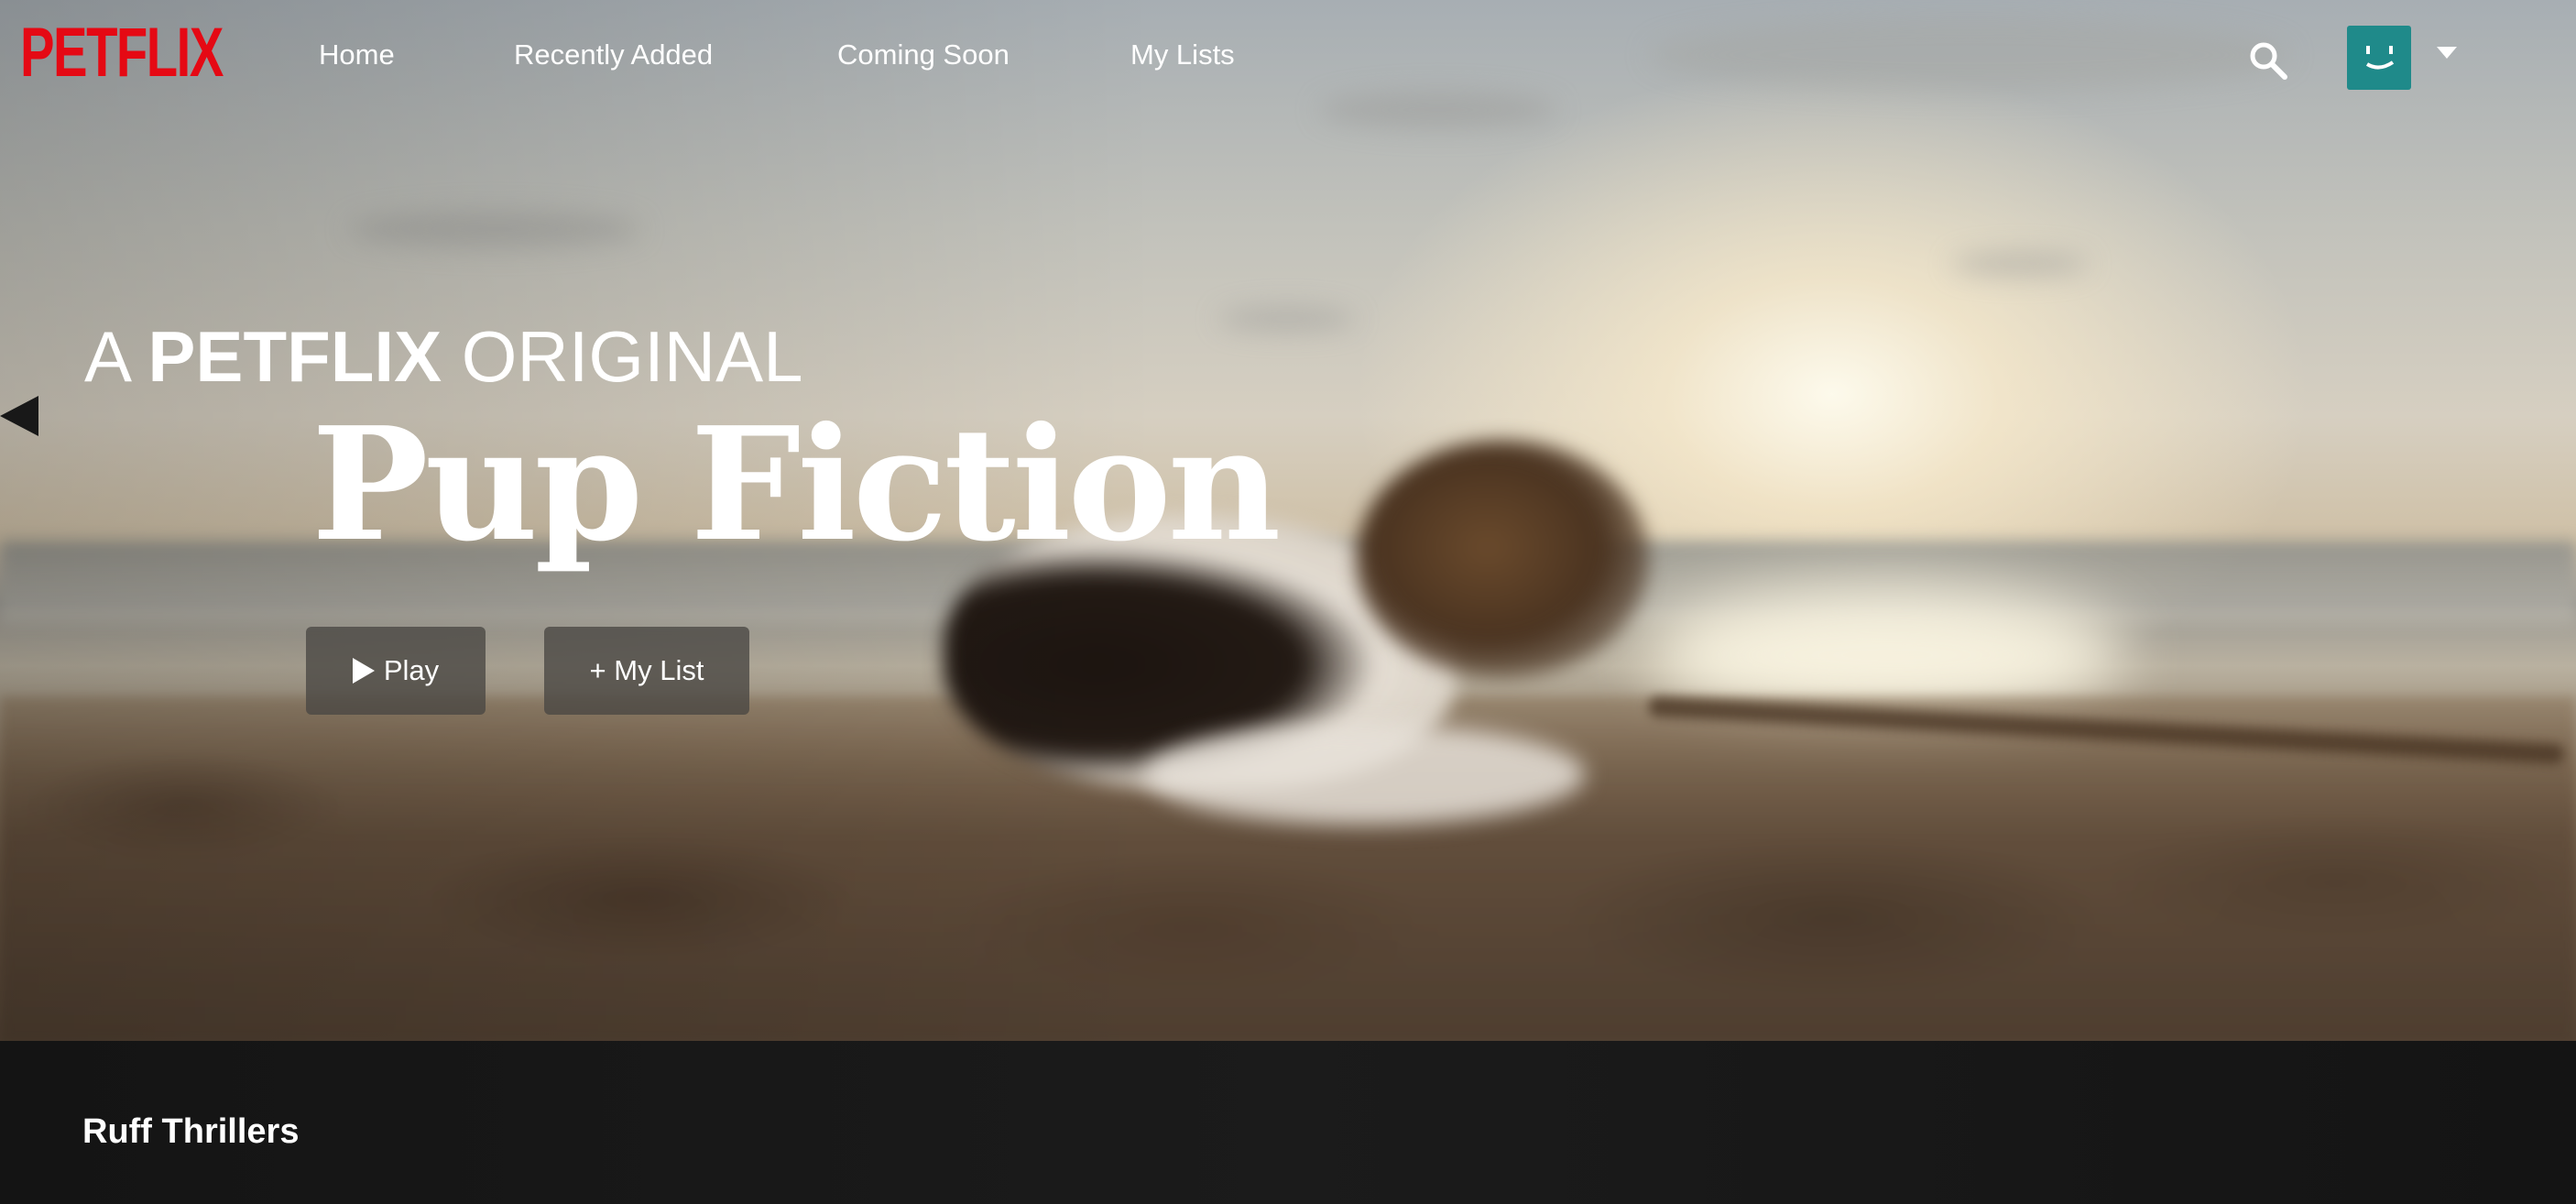 The height and width of the screenshot is (1204, 2576). Describe the element at coordinates (364, 671) in the screenshot. I see `play-icon` at that location.